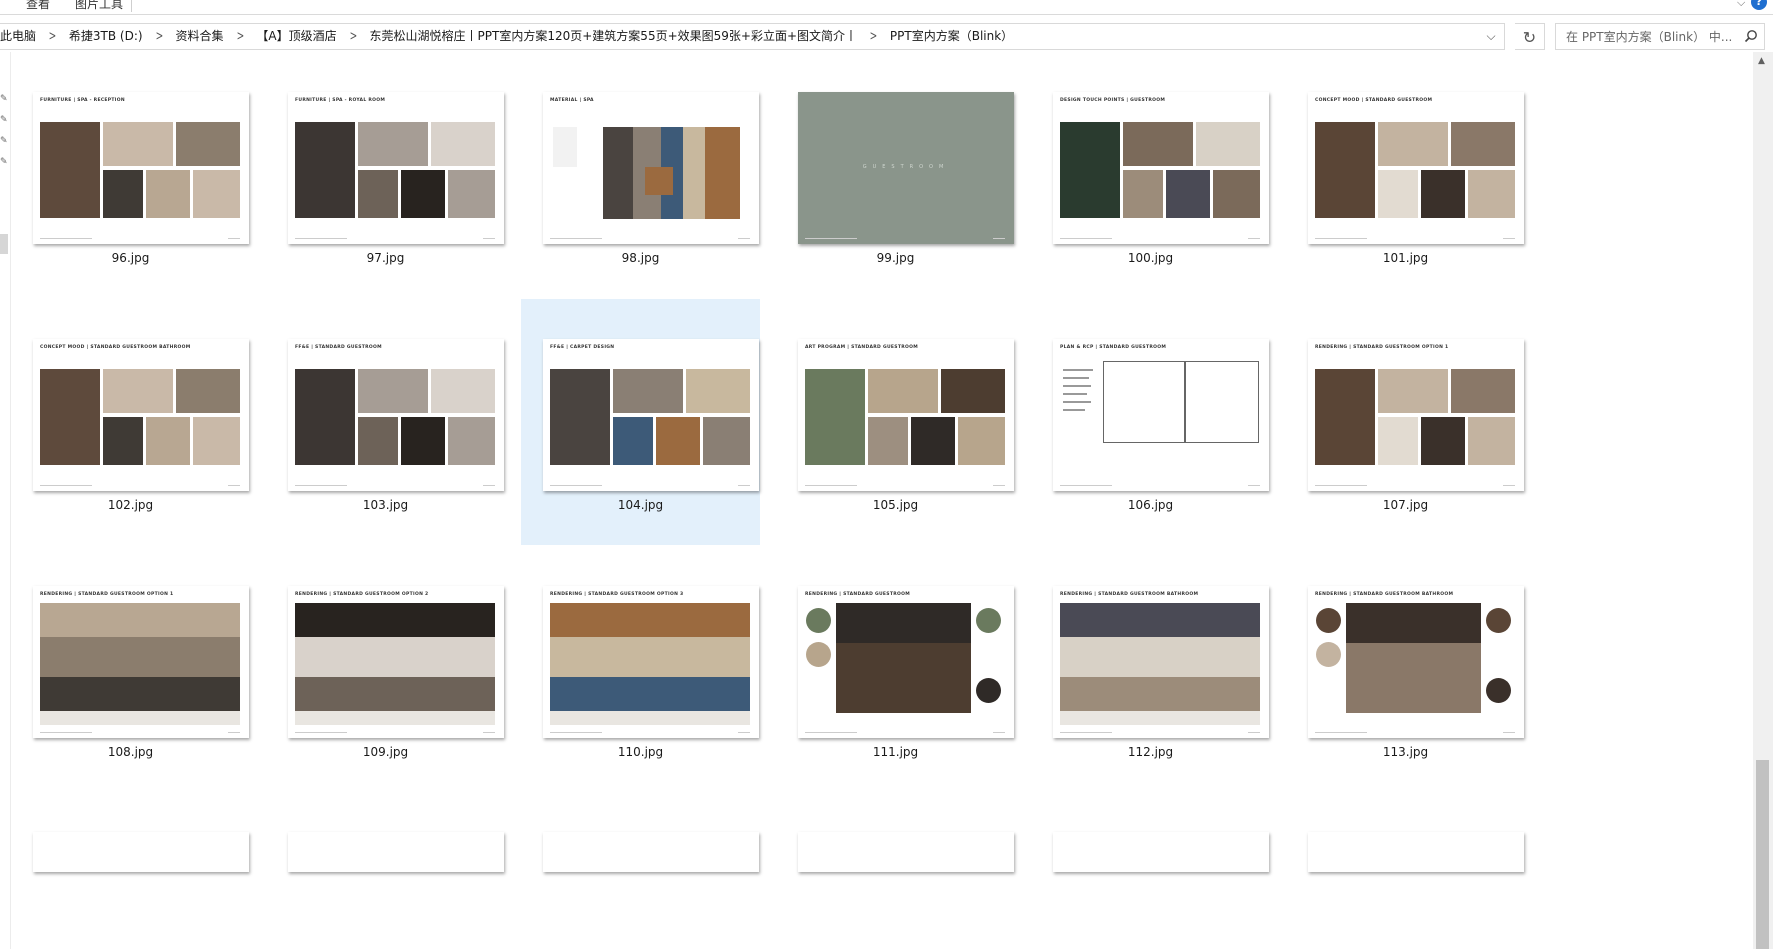 This screenshot has width=1773, height=949. I want to click on file-name: 107.jpg, so click(1405, 505).